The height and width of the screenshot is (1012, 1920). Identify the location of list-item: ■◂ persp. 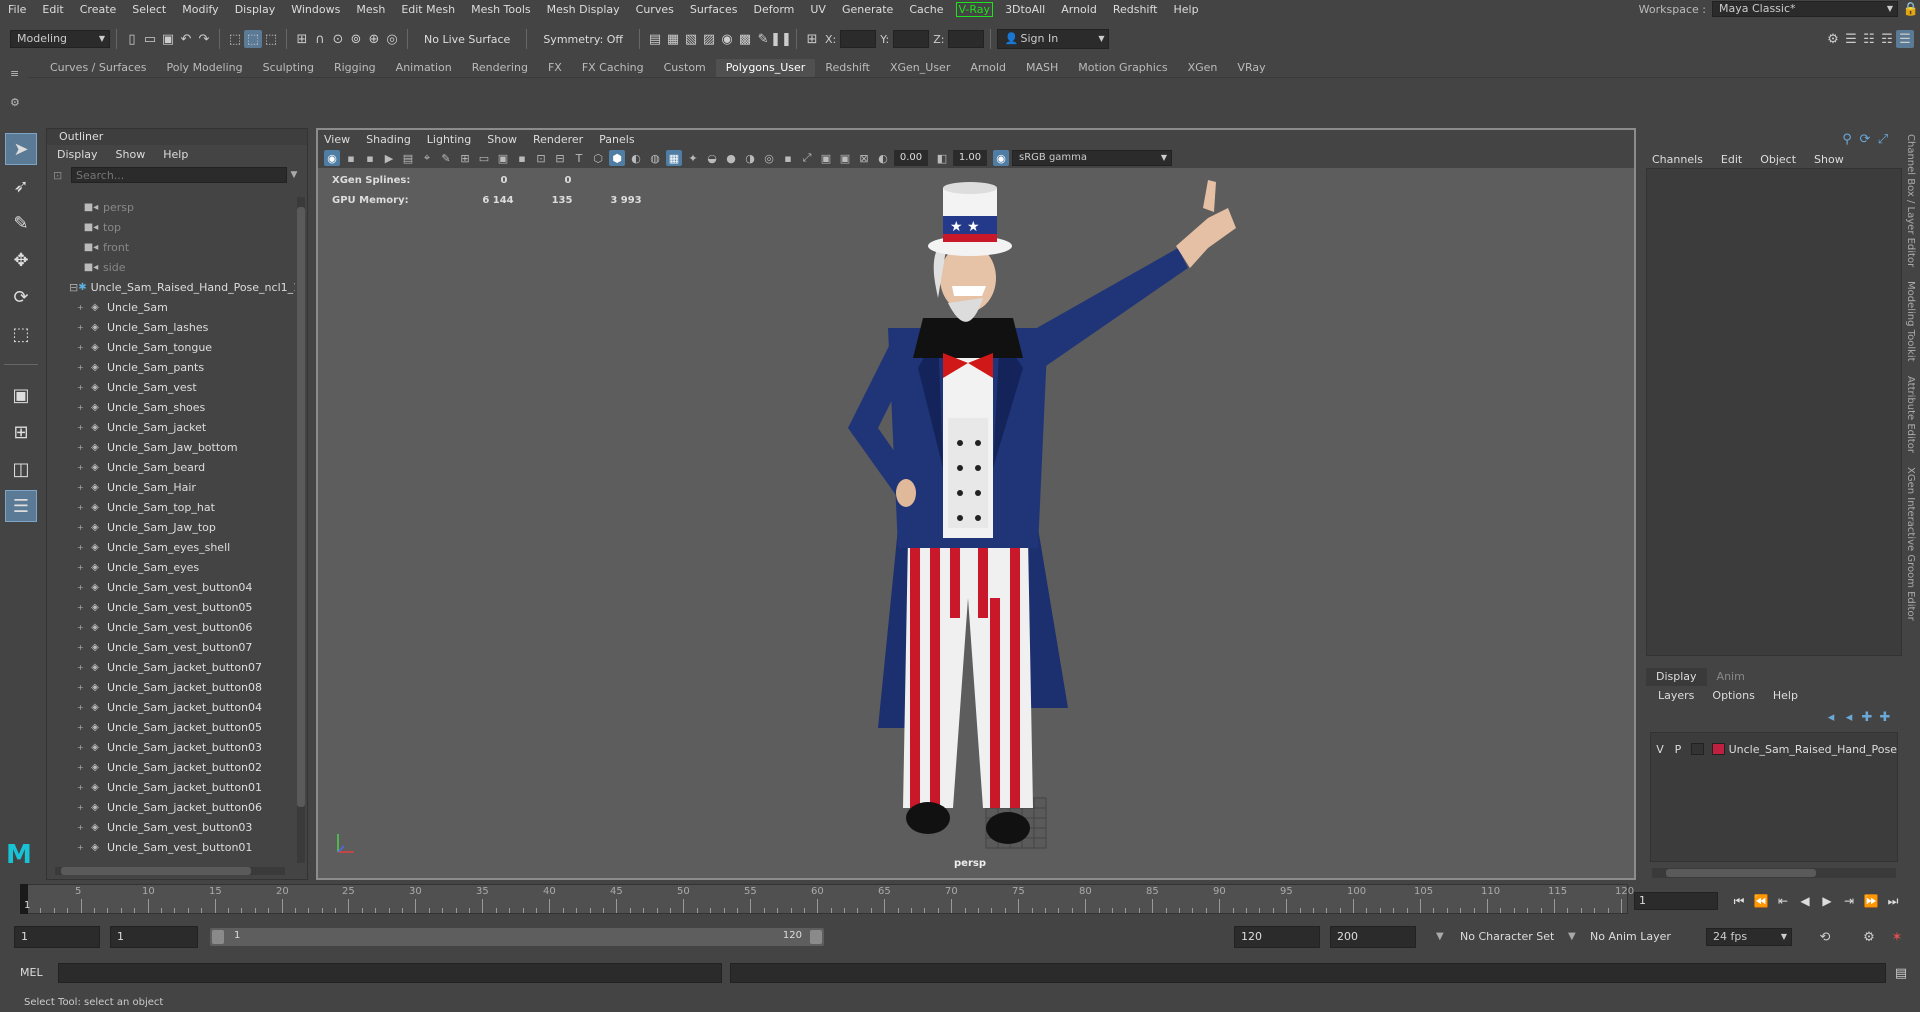
(171, 207).